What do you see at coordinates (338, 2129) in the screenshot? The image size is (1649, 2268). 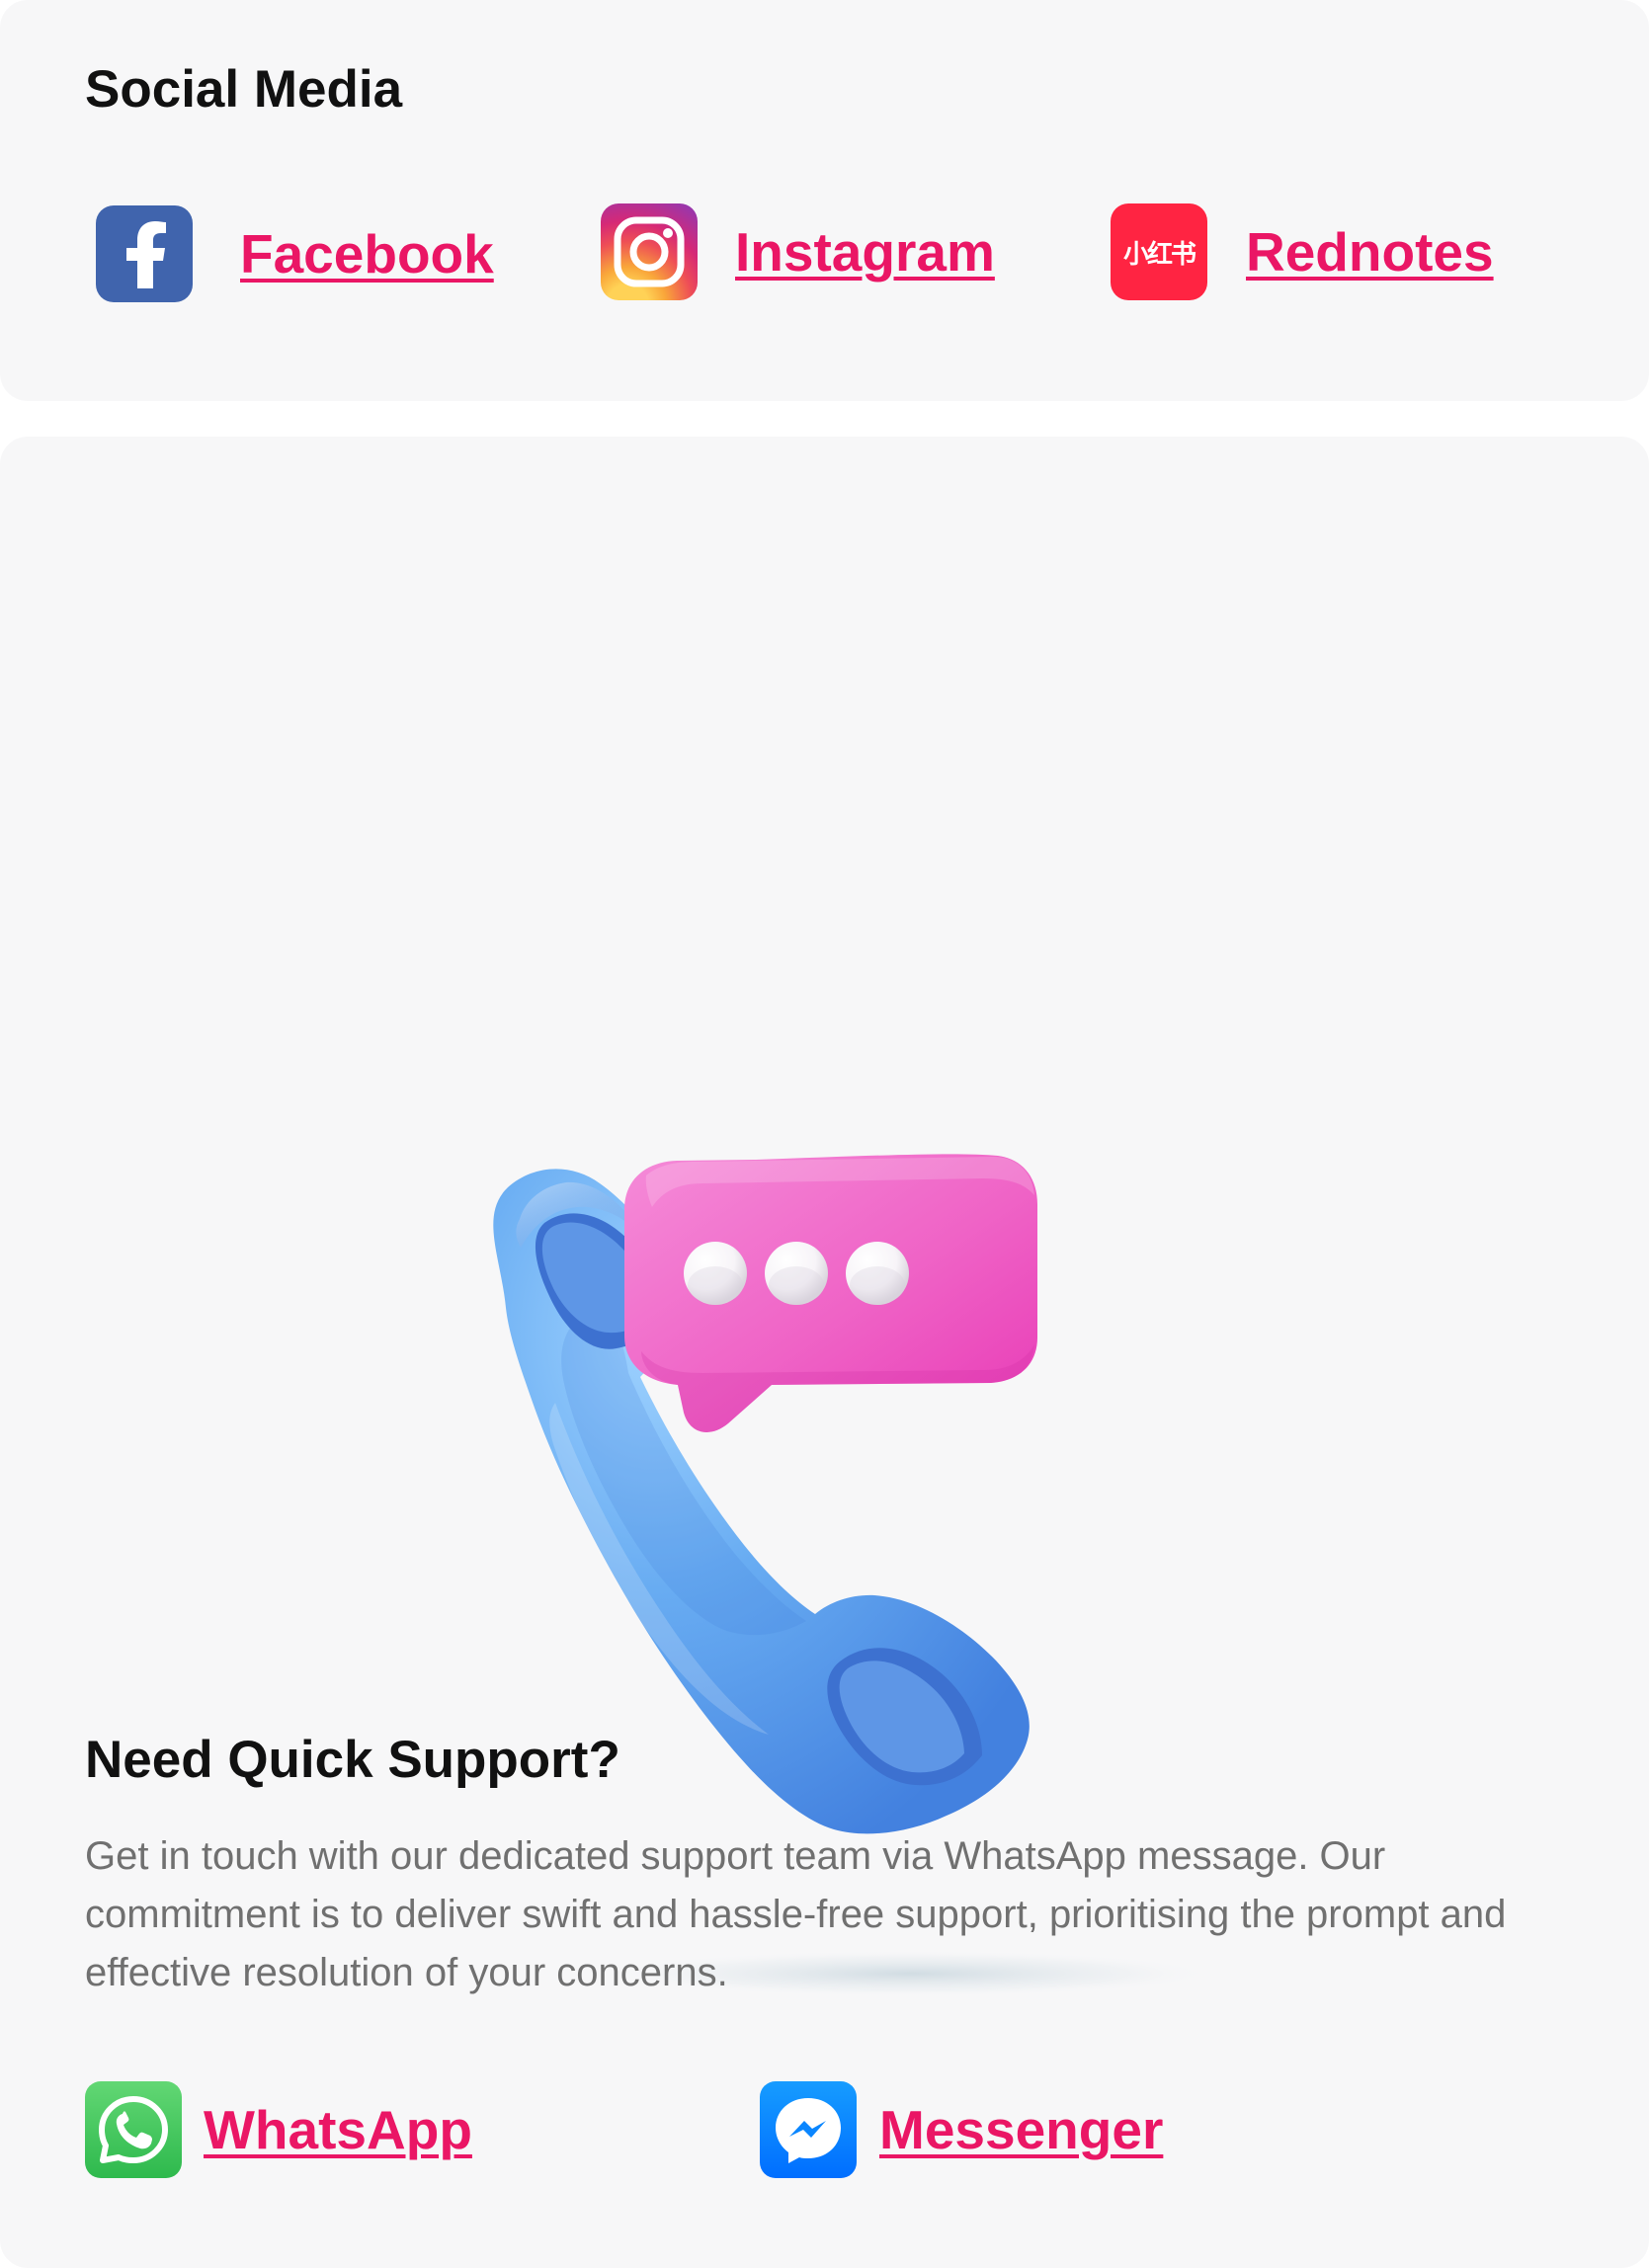 I see `whatsapp-label: WhatsApp` at bounding box center [338, 2129].